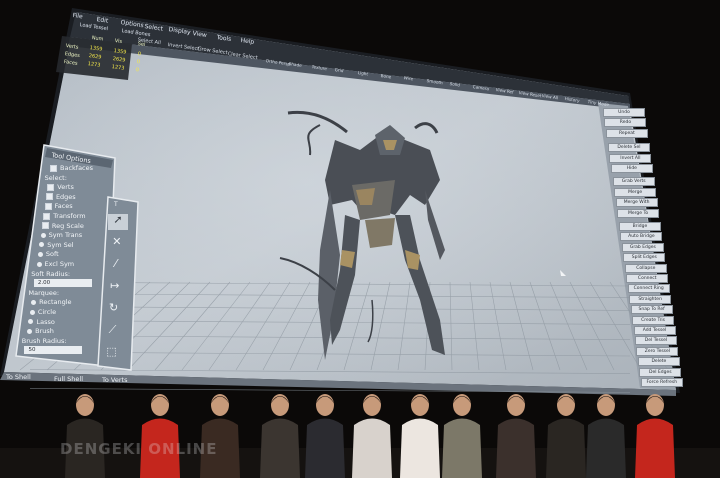  I want to click on watermark: DENGEKI ONLINE, so click(139, 449).